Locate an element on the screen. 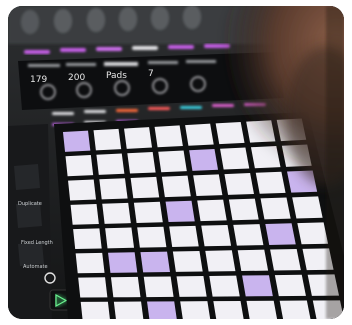 The width and height of the screenshot is (352, 325). pad-r4-c6 is located at coordinates (243, 209).